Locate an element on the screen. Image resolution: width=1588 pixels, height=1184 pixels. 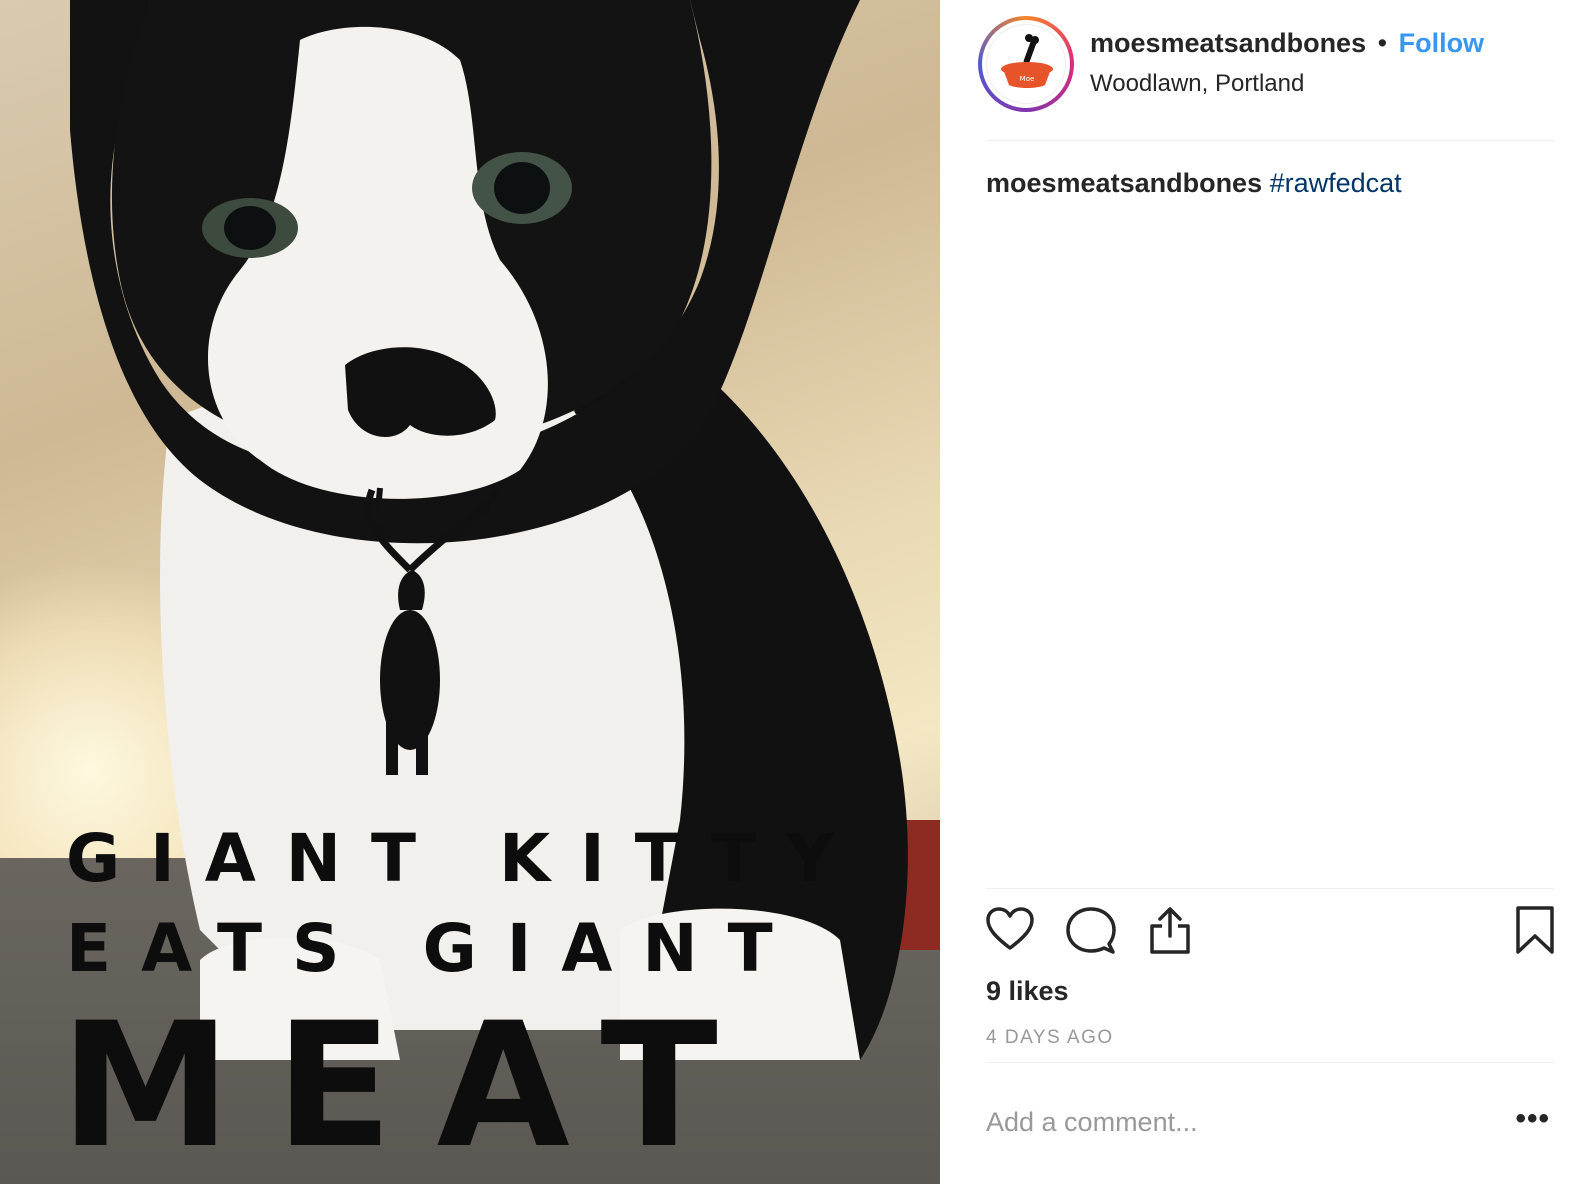
caption-username: moesmeatsandbones is located at coordinates (1124, 183).